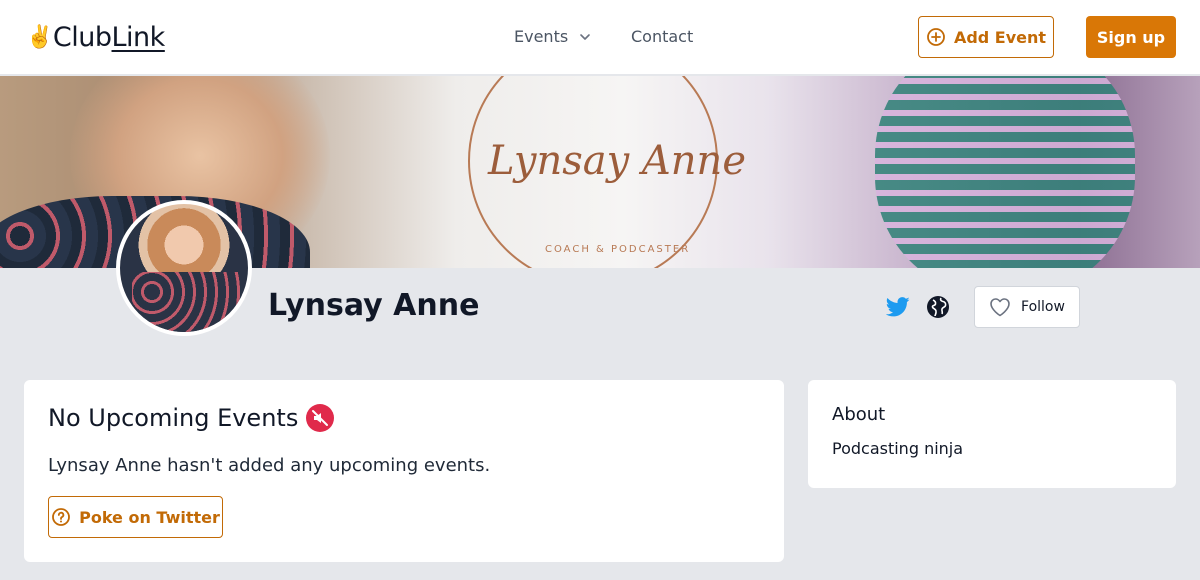  I want to click on logo-text-club: Club, so click(82, 37).